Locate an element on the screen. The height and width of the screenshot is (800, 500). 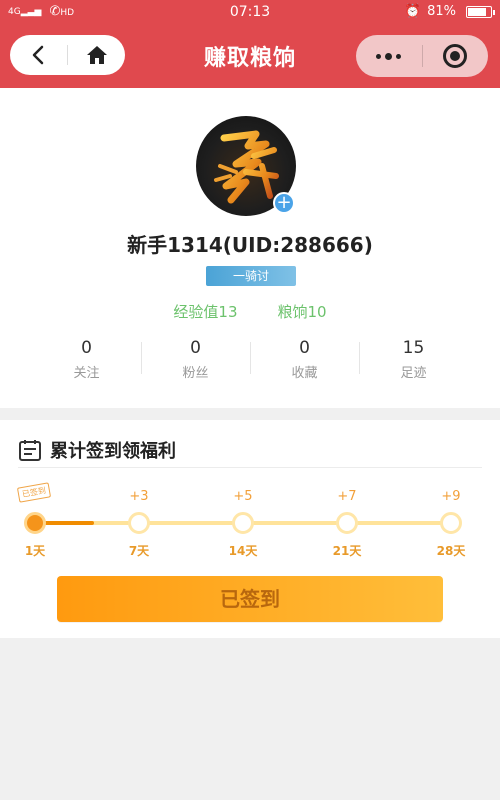
milestone-day: 28天 is located at coordinates (451, 551).